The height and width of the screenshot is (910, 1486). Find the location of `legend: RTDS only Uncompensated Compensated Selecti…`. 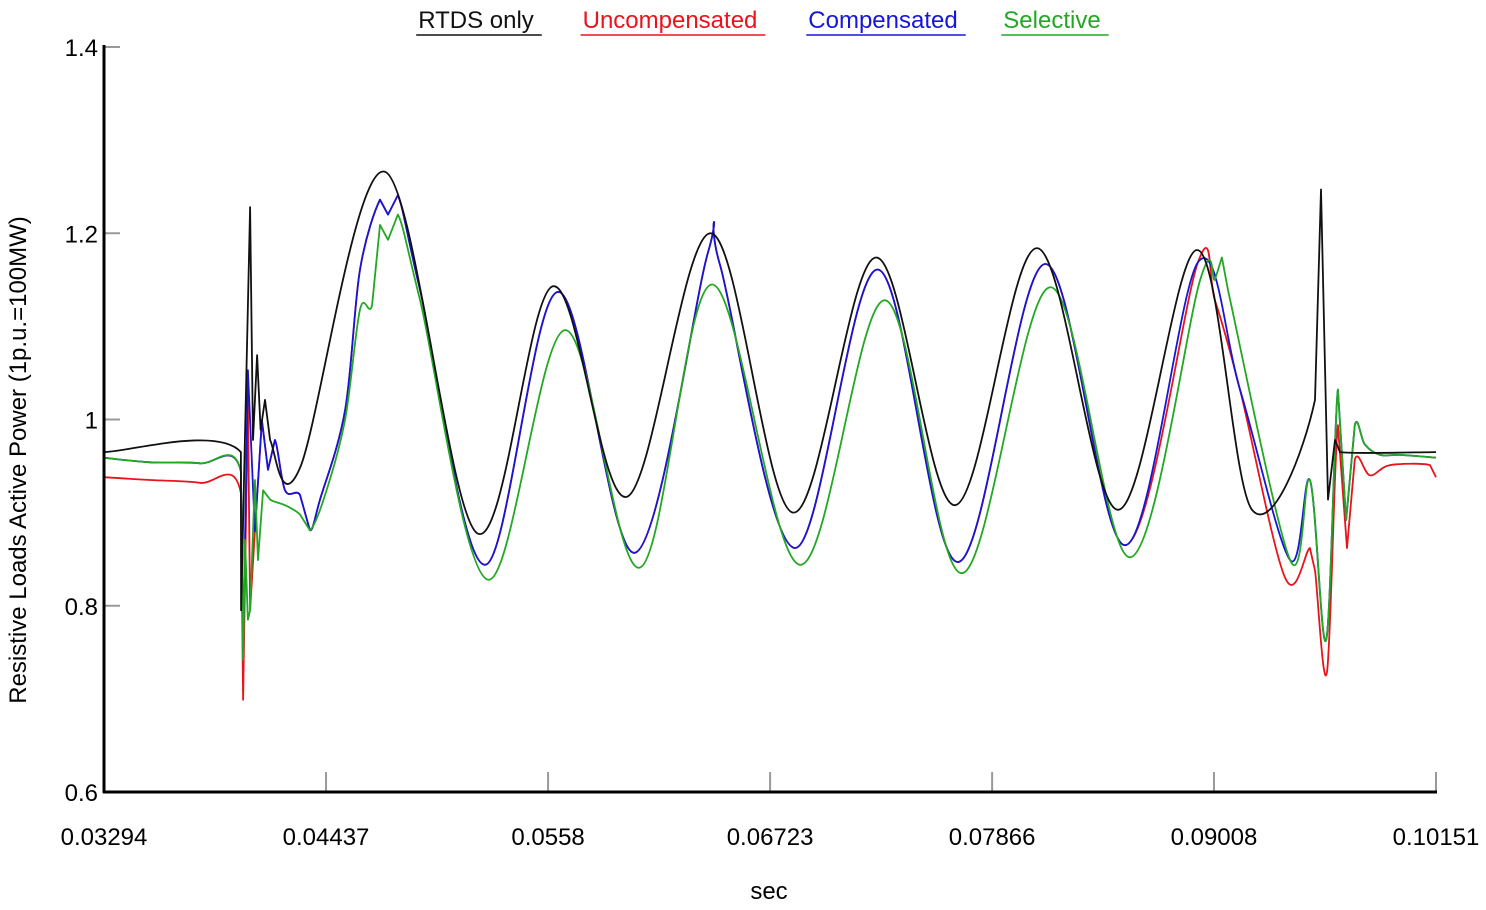

legend: RTDS only Uncompensated Compensated Selecti… is located at coordinates (762, 21).